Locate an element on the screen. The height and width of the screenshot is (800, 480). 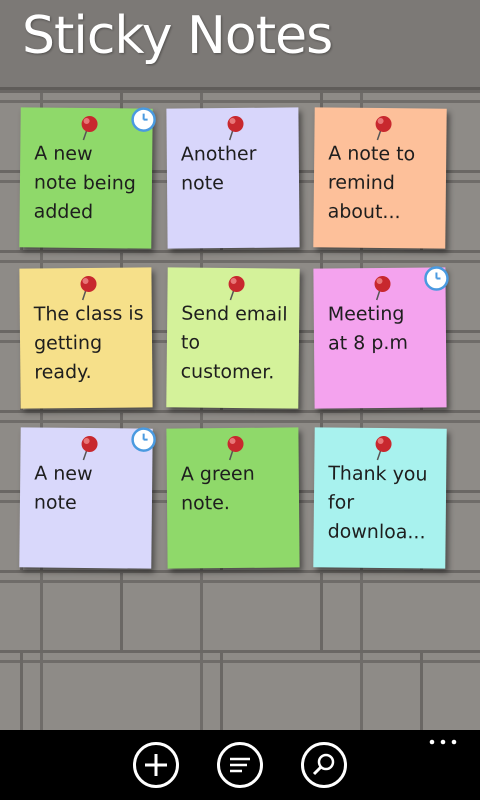
sticky-note: Meeting at 8 p.m is located at coordinates (381, 337).